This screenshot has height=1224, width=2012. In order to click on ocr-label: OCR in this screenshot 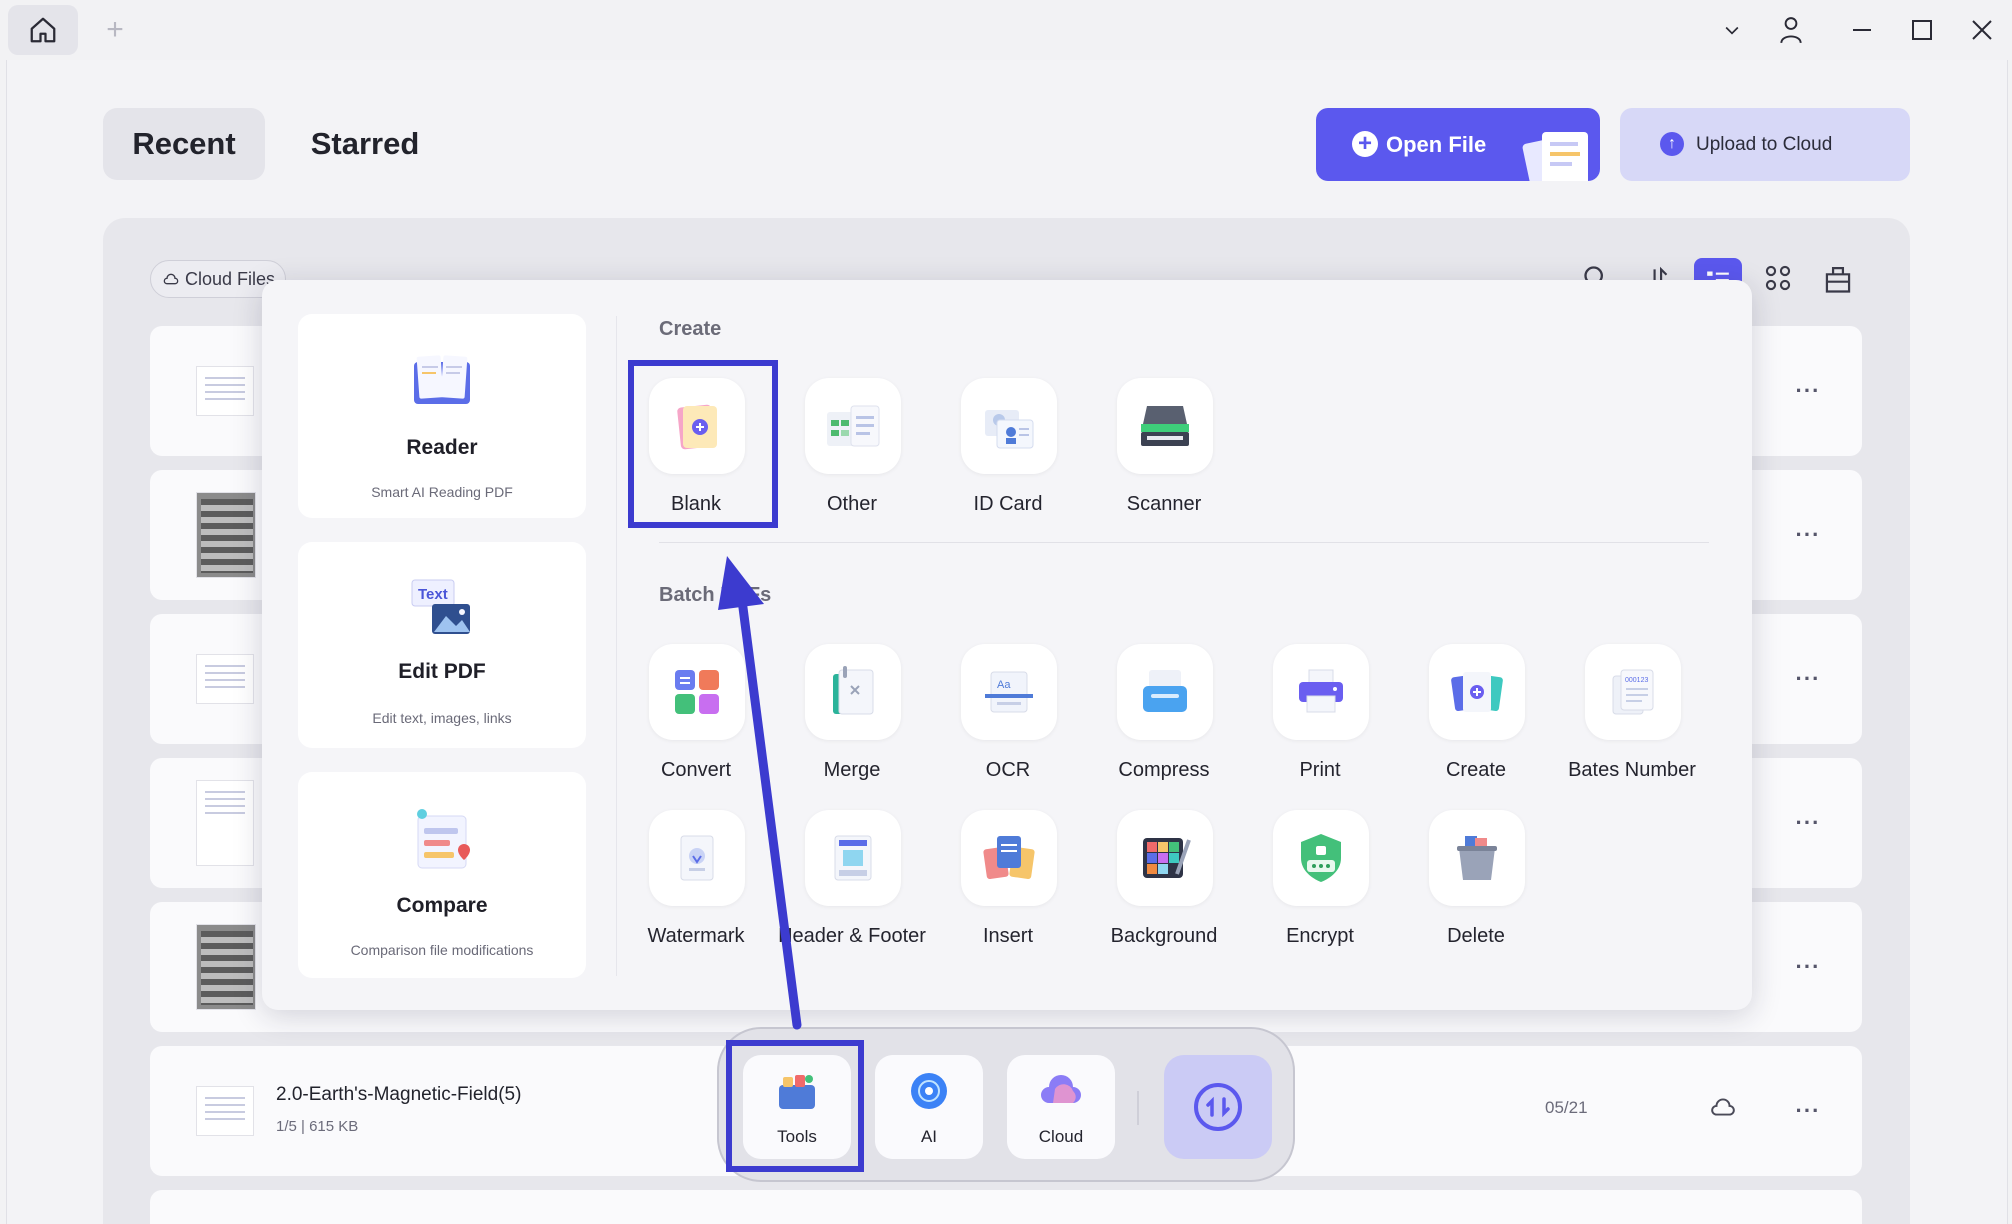, I will do `click(1008, 770)`.